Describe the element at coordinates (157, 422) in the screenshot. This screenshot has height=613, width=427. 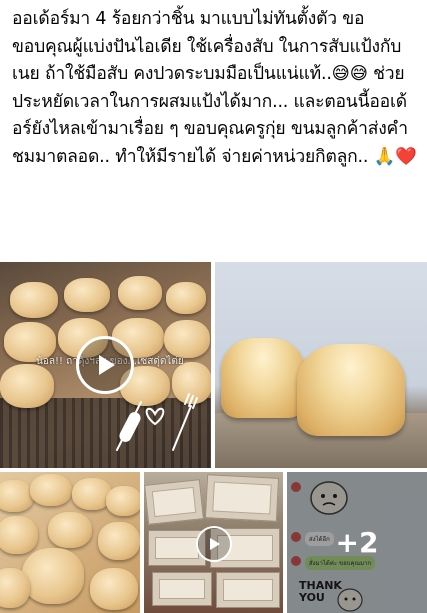
I see `rolling-pin-icon` at that location.